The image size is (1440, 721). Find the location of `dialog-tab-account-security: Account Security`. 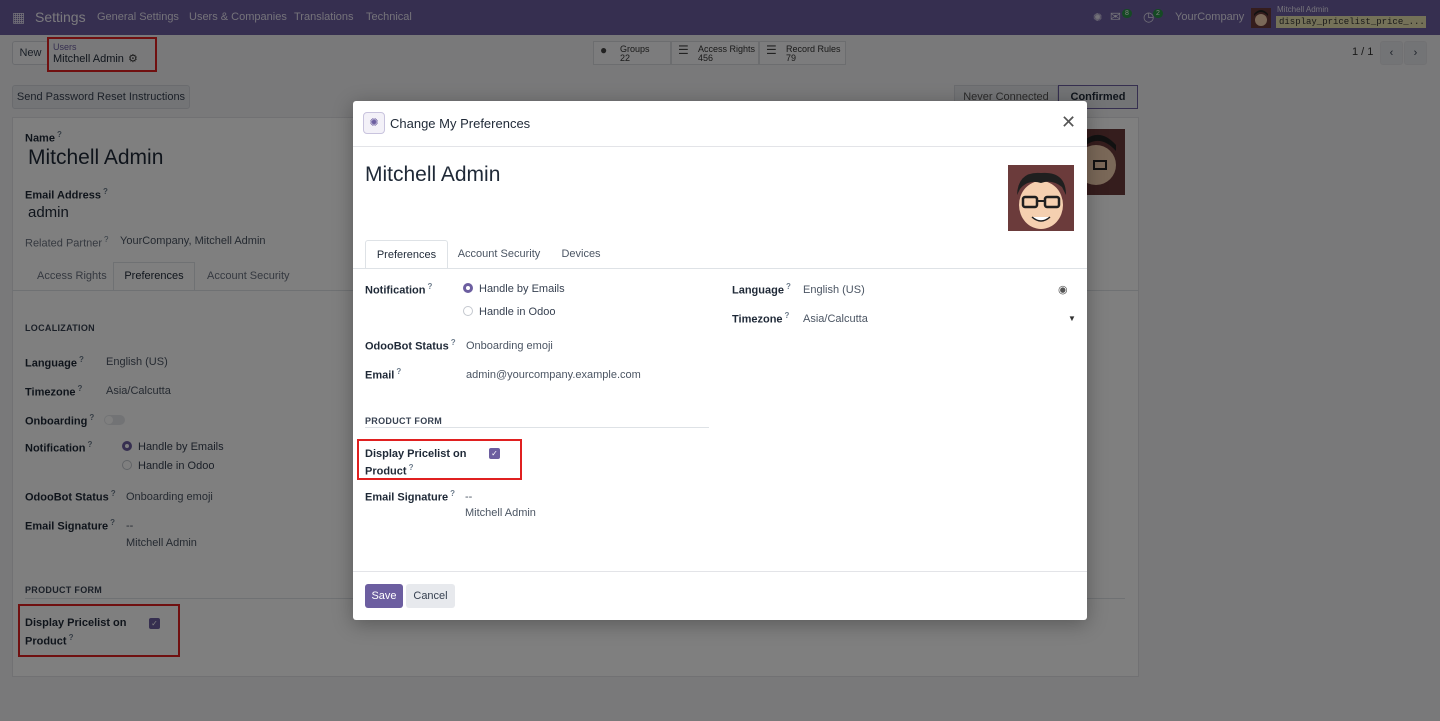

dialog-tab-account-security: Account Security is located at coordinates (499, 254).